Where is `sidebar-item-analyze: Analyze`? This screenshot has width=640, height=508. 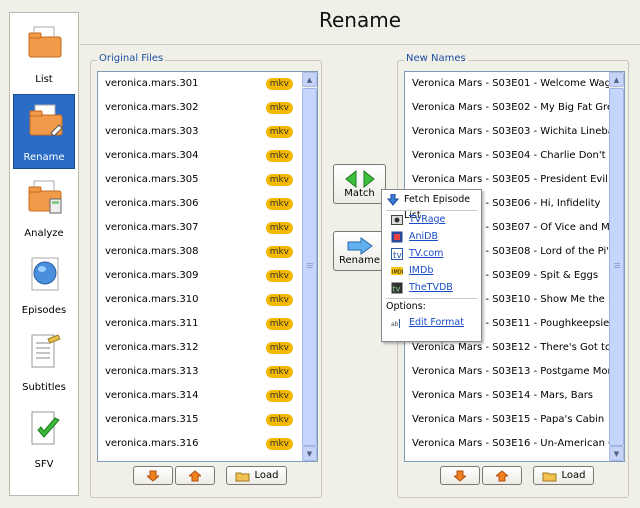
sidebar-item-analyze: Analyze is located at coordinates (44, 208).